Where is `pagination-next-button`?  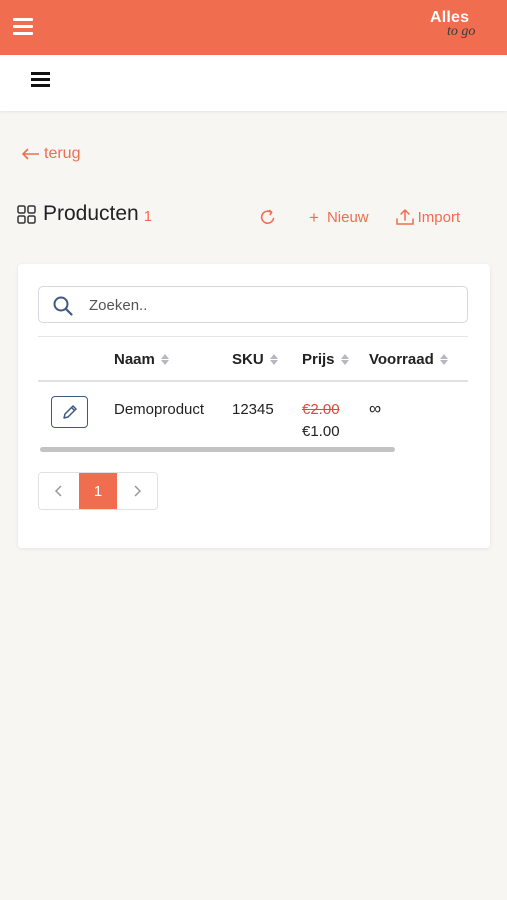 pagination-next-button is located at coordinates (137, 491).